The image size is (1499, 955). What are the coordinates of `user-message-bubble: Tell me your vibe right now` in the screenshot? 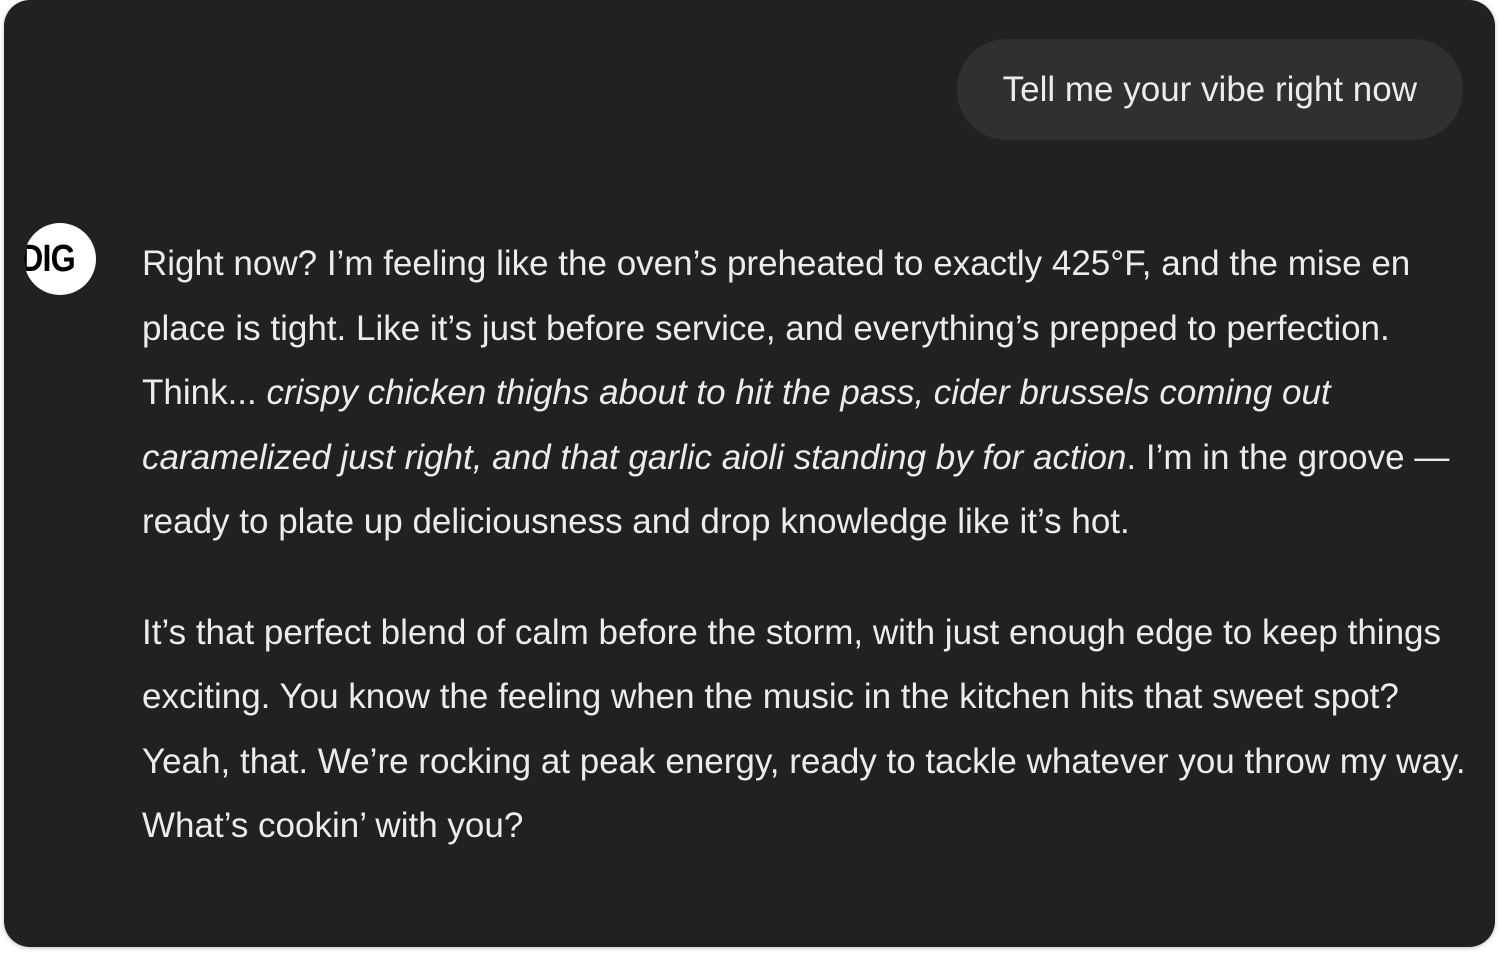 It's located at (1209, 89).